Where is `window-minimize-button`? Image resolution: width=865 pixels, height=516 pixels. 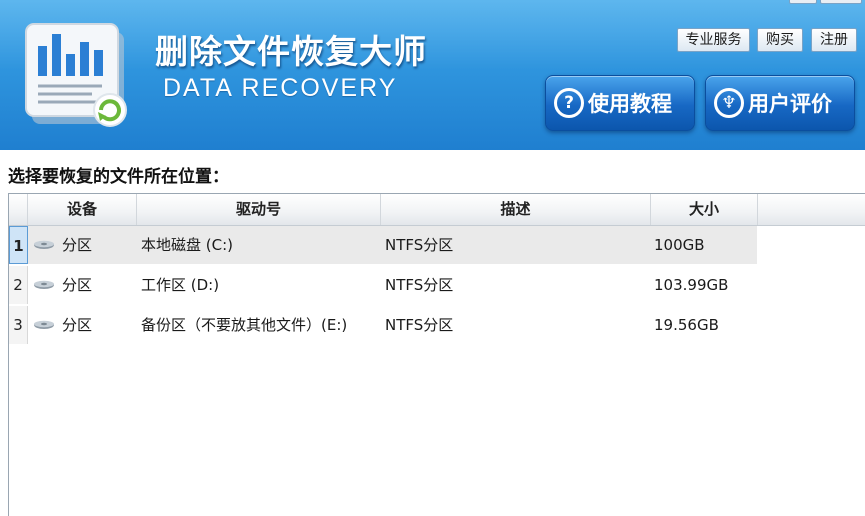
window-minimize-button is located at coordinates (803, 2).